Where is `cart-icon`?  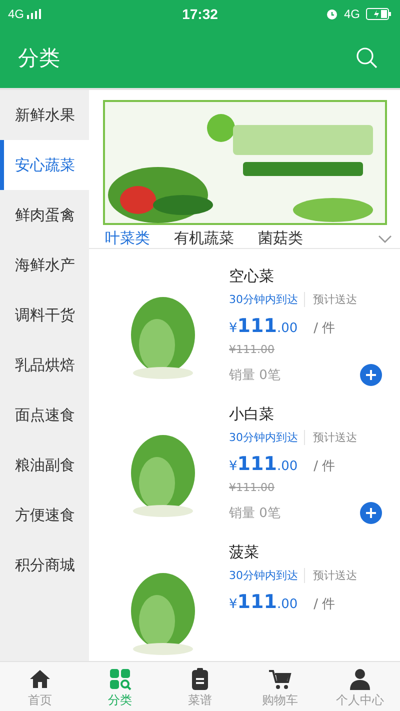 cart-icon is located at coordinates (280, 679).